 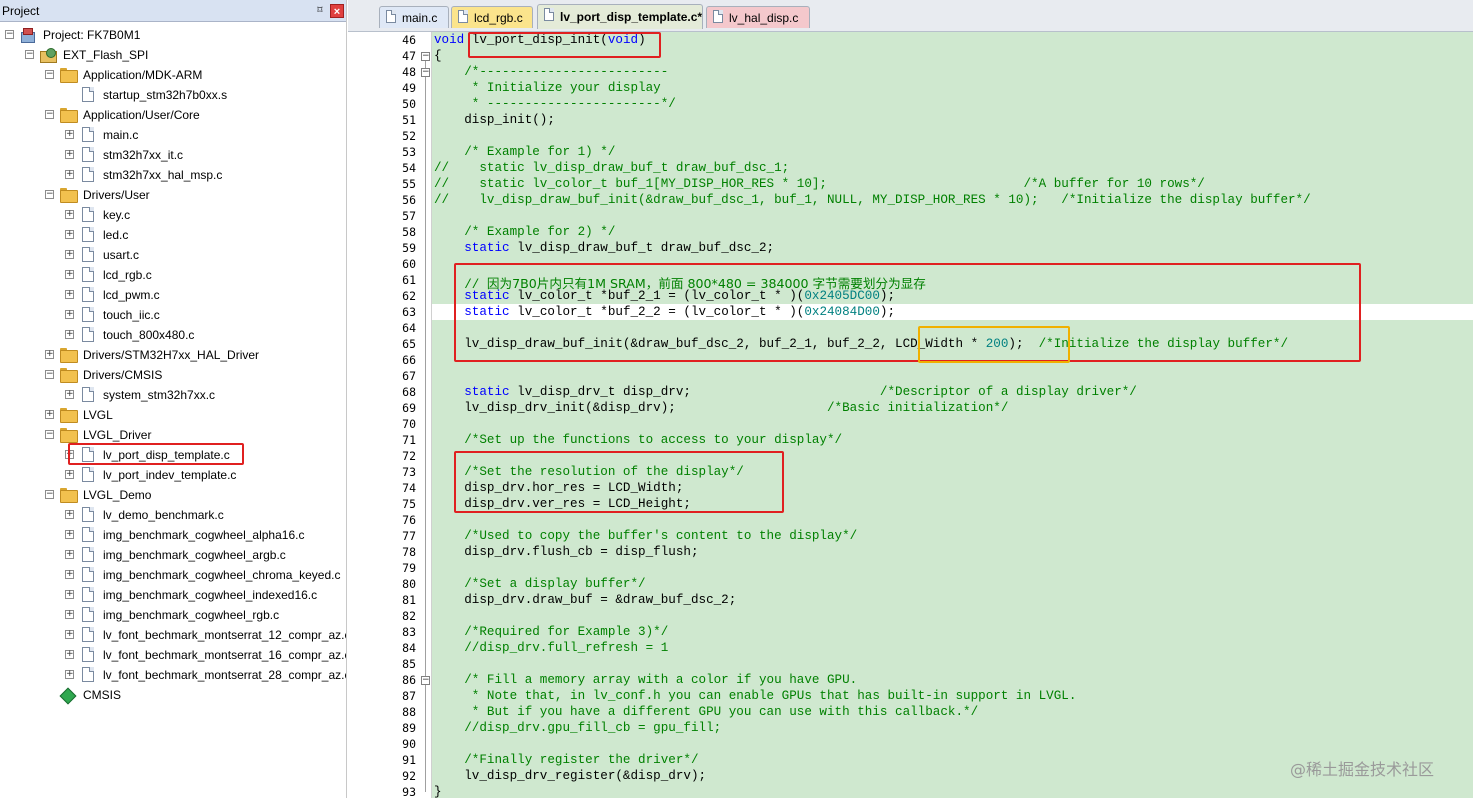 What do you see at coordinates (173, 335) in the screenshot?
I see `tree-item: + touch_800x480.c` at bounding box center [173, 335].